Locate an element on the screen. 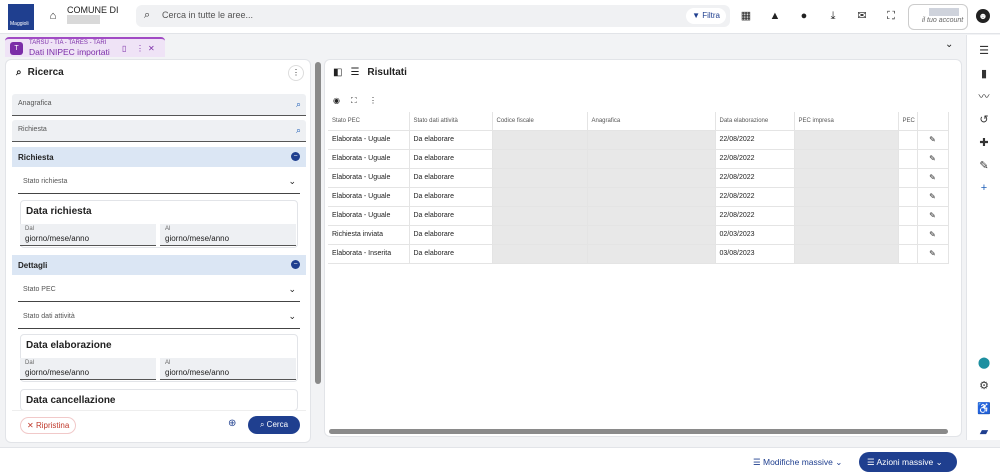 This screenshot has width=1000, height=474. chart-icon: 〰 is located at coordinates (984, 97).